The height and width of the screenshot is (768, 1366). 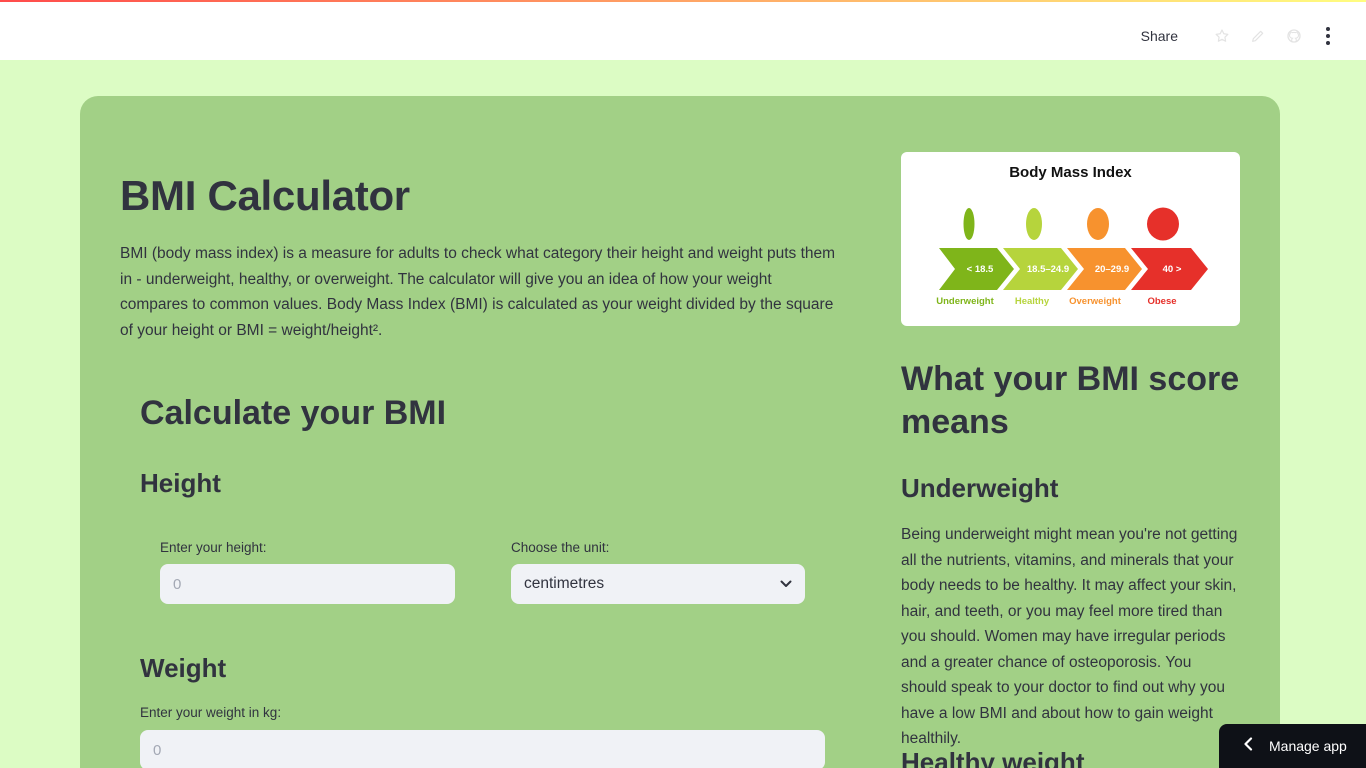 What do you see at coordinates (1159, 36) in the screenshot?
I see `share-button: Share` at bounding box center [1159, 36].